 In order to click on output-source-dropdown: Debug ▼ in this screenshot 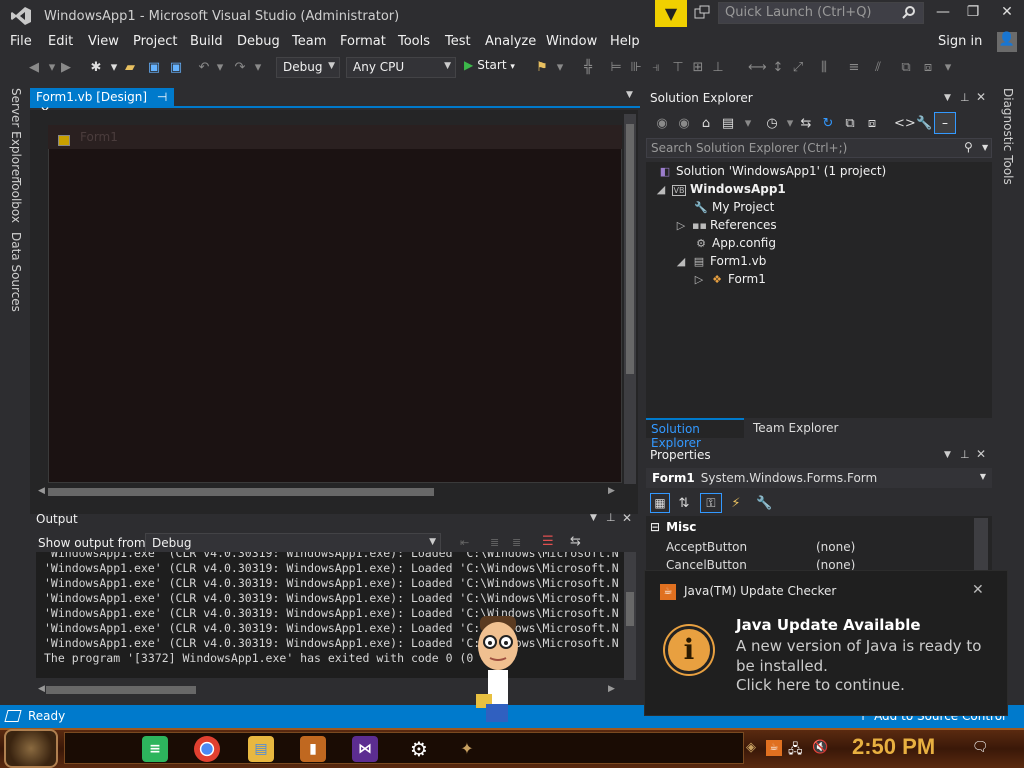, I will do `click(293, 543)`.